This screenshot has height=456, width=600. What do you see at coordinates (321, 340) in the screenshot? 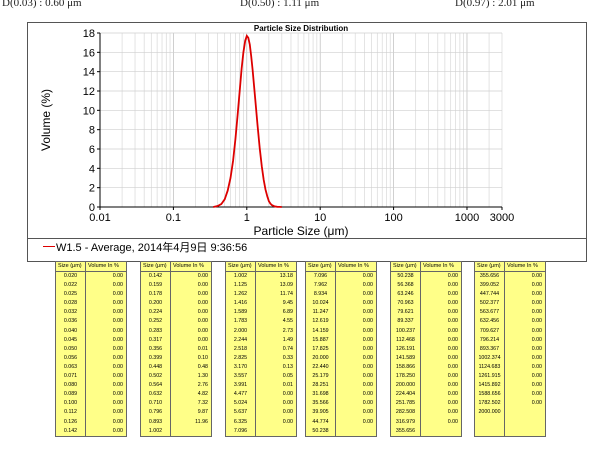
I see `size-cell: 15.887` at bounding box center [321, 340].